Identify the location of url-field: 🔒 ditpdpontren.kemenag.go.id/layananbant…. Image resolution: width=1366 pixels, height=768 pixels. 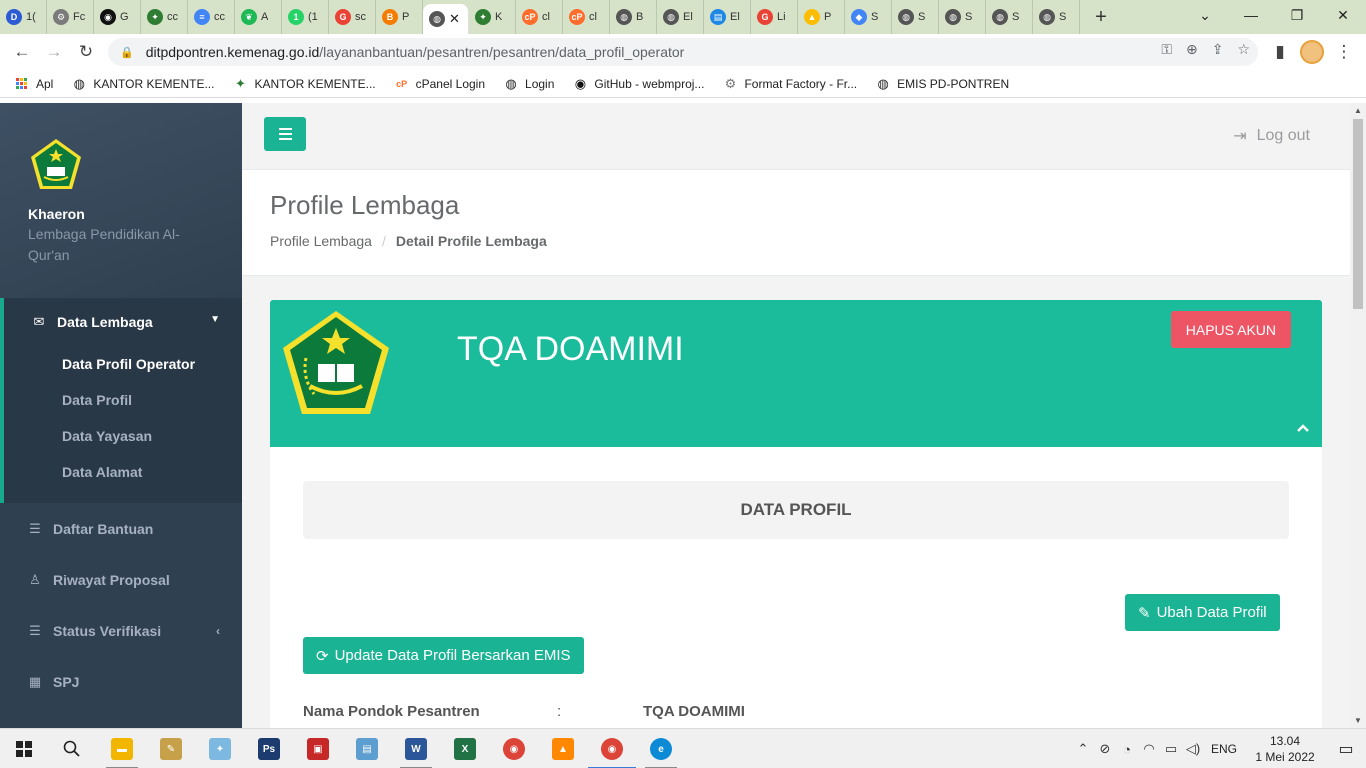
(683, 52).